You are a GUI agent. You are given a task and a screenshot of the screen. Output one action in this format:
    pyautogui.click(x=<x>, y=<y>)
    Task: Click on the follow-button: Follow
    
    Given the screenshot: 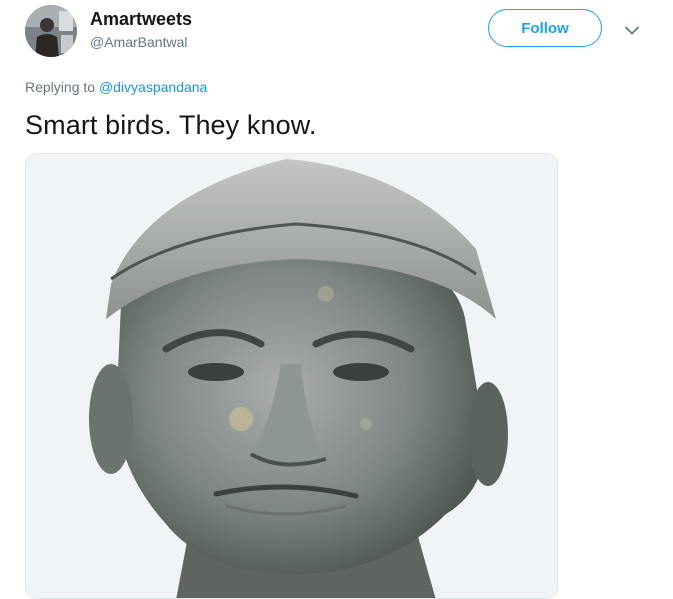 What is the action you would take?
    pyautogui.click(x=545, y=28)
    